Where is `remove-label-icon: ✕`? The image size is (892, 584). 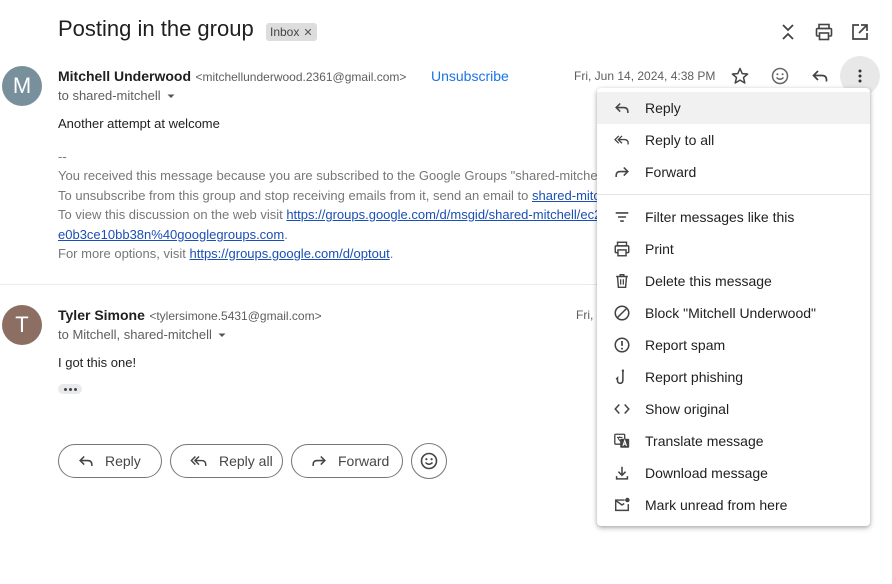
remove-label-icon: ✕ is located at coordinates (307, 32).